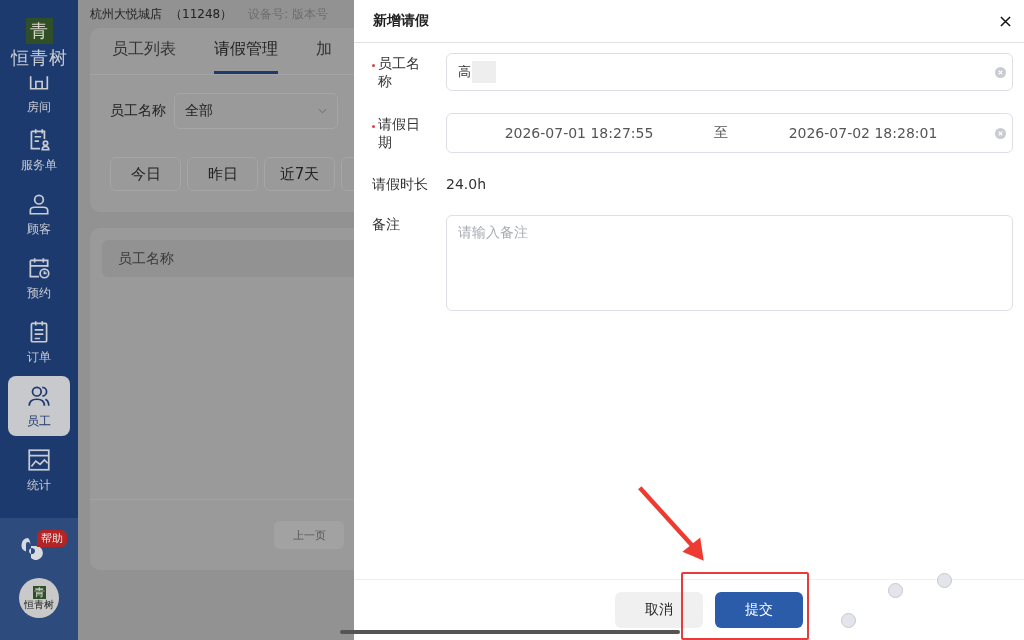 The width and height of the screenshot is (1024, 640). Describe the element at coordinates (222, 174) in the screenshot. I see `date-button: 昨日` at that location.